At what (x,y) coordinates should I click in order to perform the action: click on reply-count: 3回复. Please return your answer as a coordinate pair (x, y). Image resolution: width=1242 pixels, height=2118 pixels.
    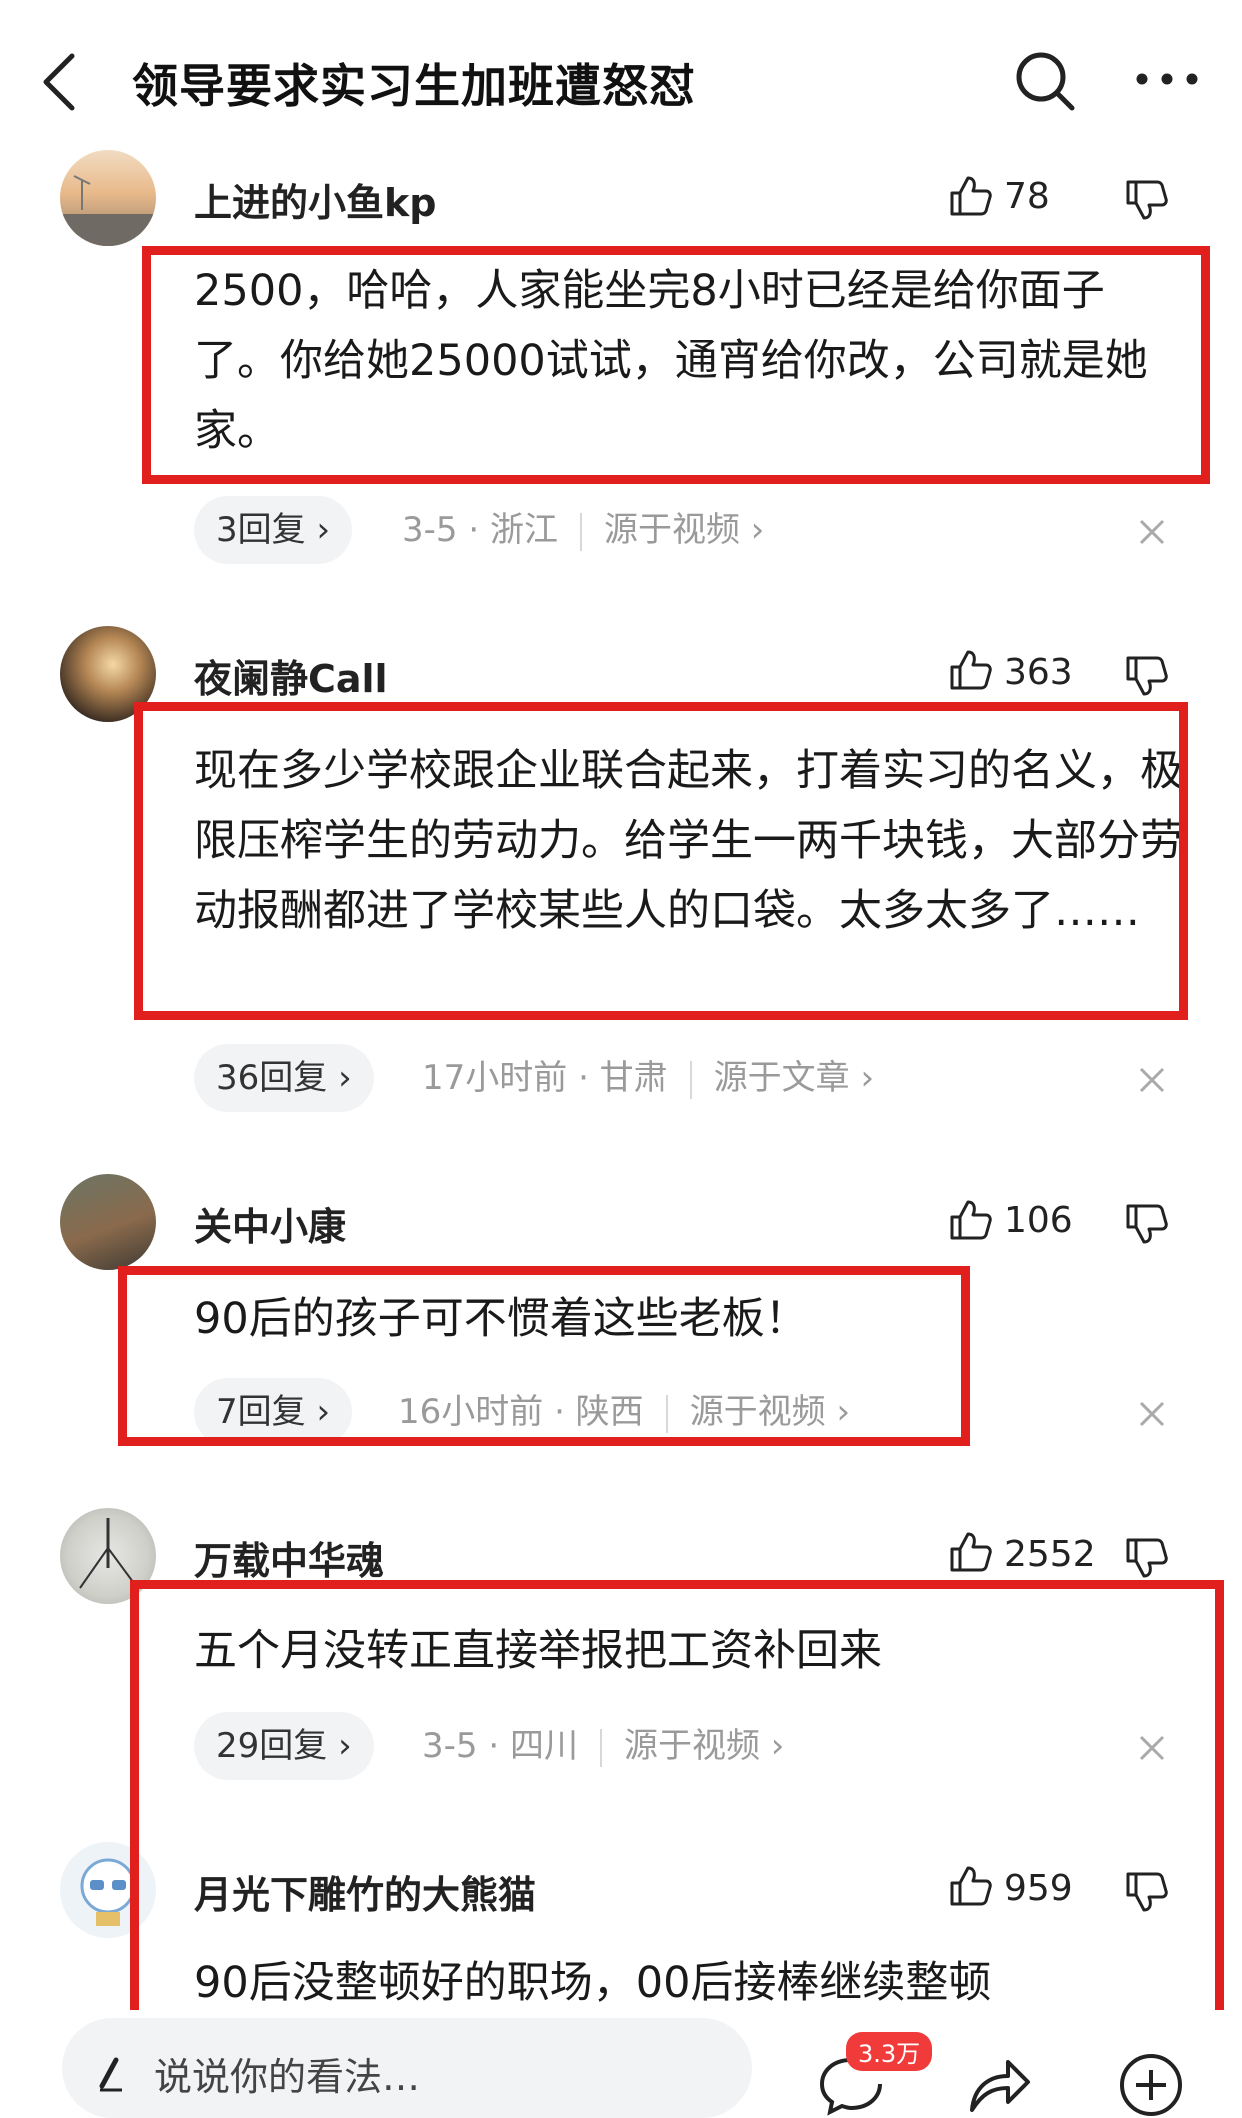
    Looking at the image, I should click on (261, 530).